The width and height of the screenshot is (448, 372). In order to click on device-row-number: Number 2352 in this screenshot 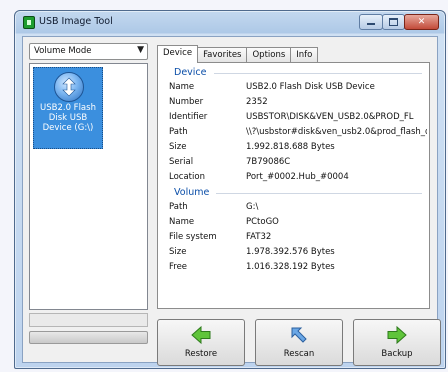, I will do `click(298, 103)`.